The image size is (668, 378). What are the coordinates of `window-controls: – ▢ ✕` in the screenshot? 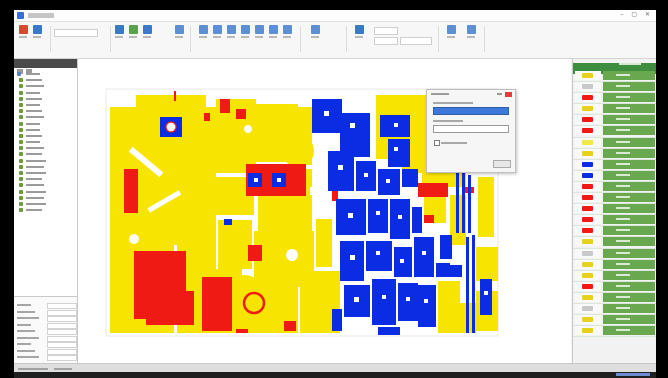 It's located at (636, 14).